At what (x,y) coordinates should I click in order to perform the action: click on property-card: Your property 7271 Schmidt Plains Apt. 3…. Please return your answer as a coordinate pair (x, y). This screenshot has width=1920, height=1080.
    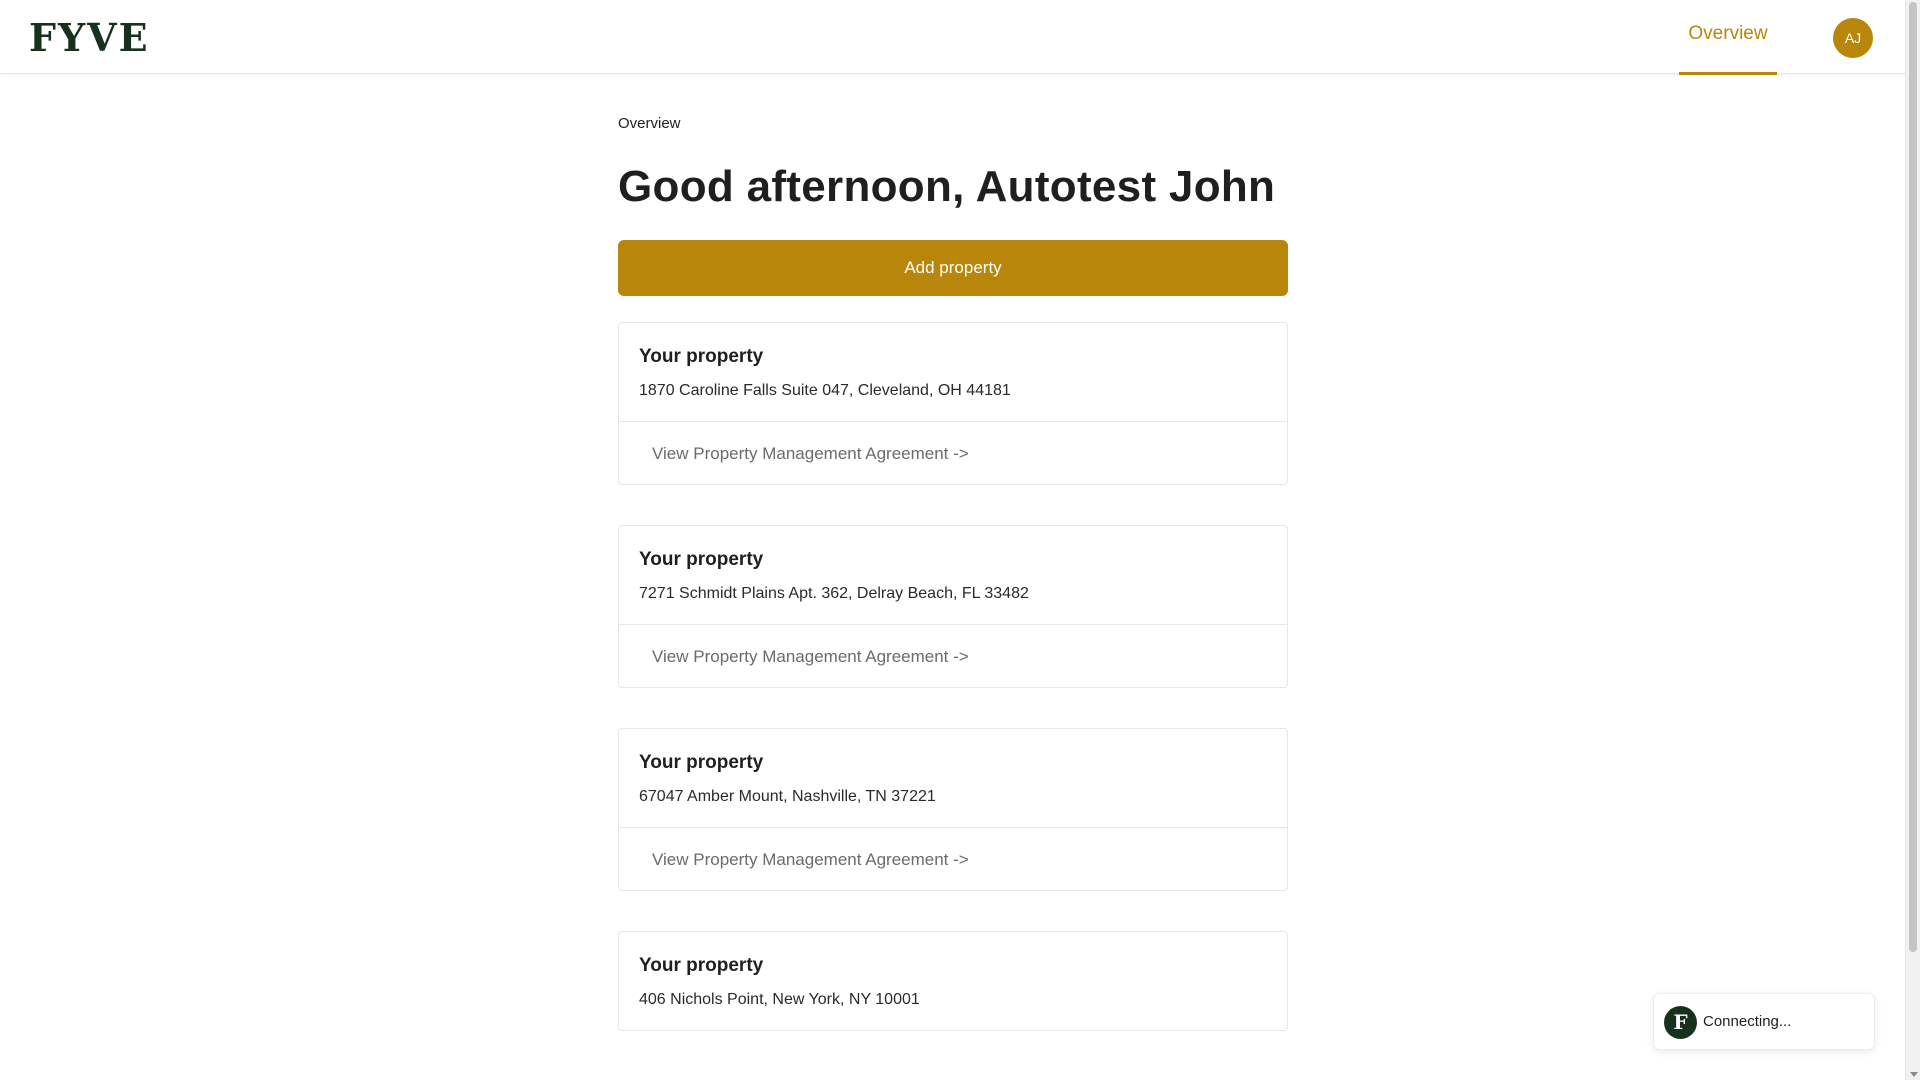
    Looking at the image, I should click on (953, 606).